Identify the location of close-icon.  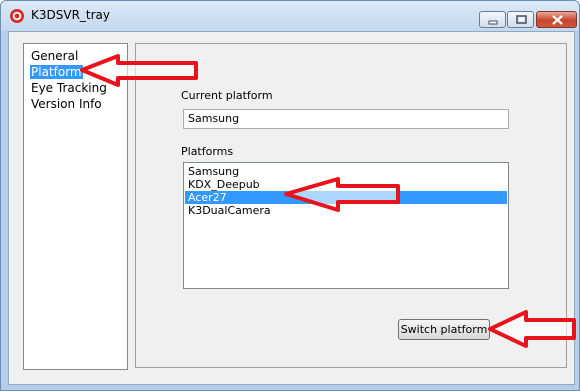
(557, 20).